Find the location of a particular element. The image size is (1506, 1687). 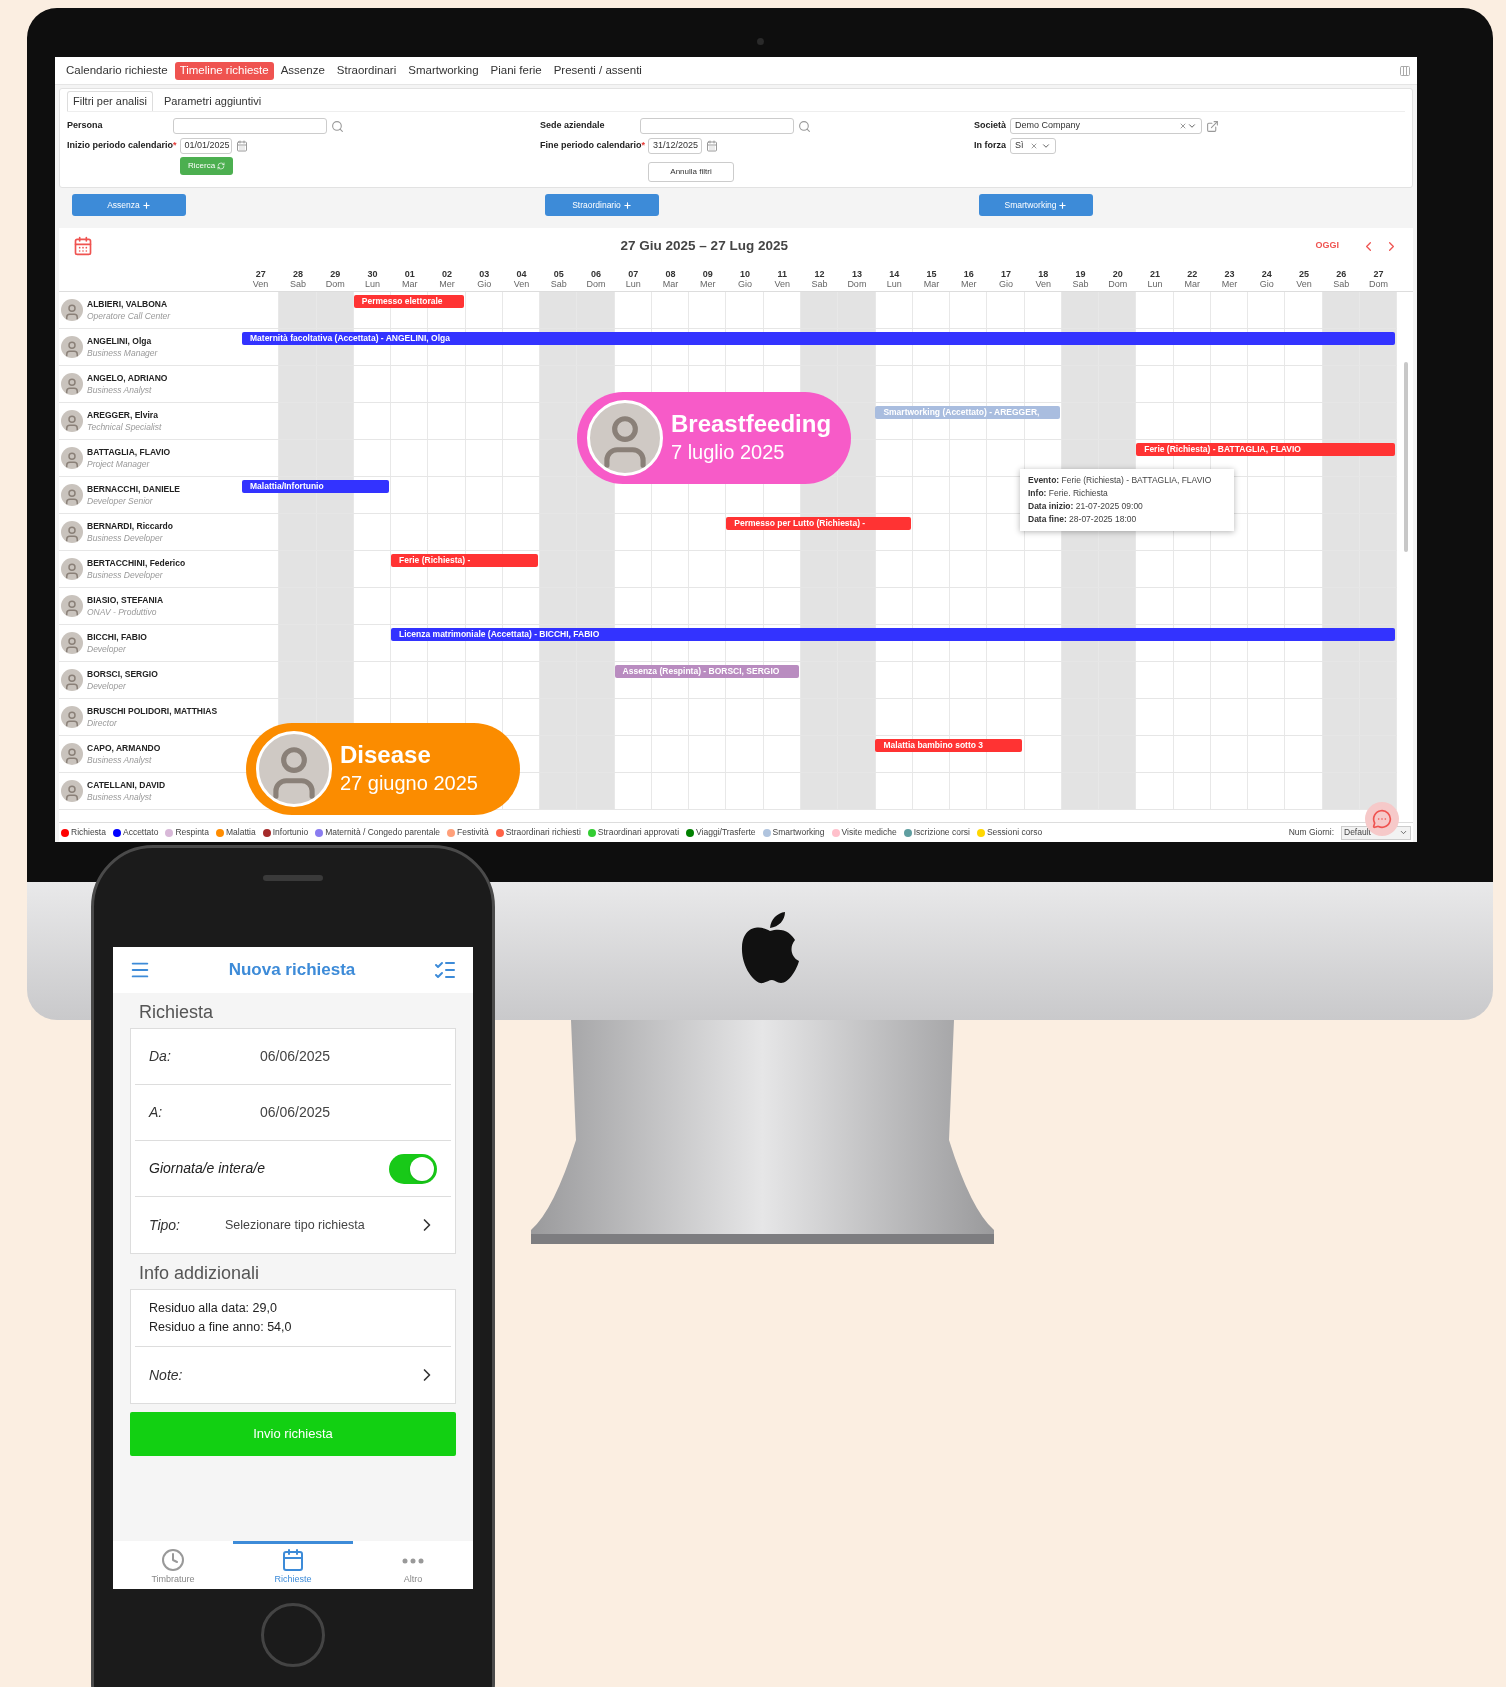

event-bar: Malattia bambino sotto 3 is located at coordinates (949, 745).